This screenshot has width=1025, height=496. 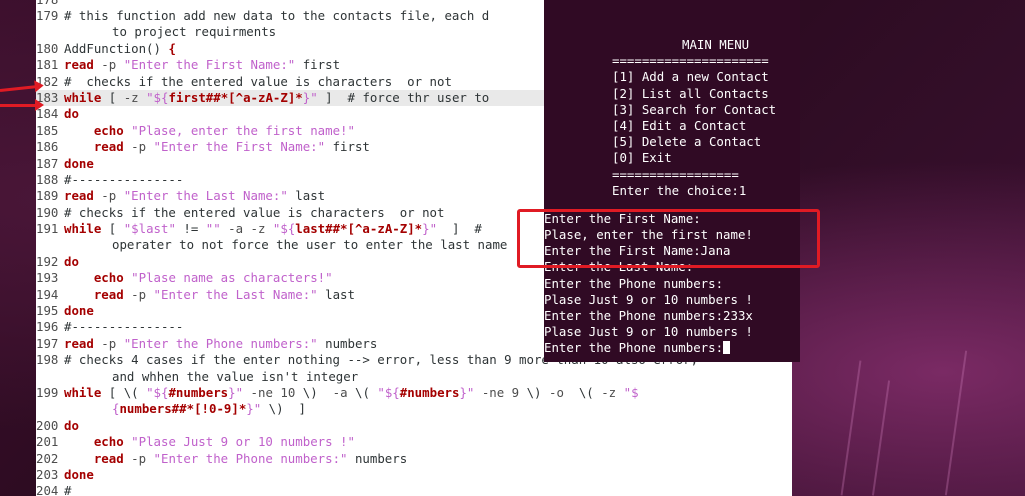 What do you see at coordinates (47, 163) in the screenshot?
I see `line-number: 187` at bounding box center [47, 163].